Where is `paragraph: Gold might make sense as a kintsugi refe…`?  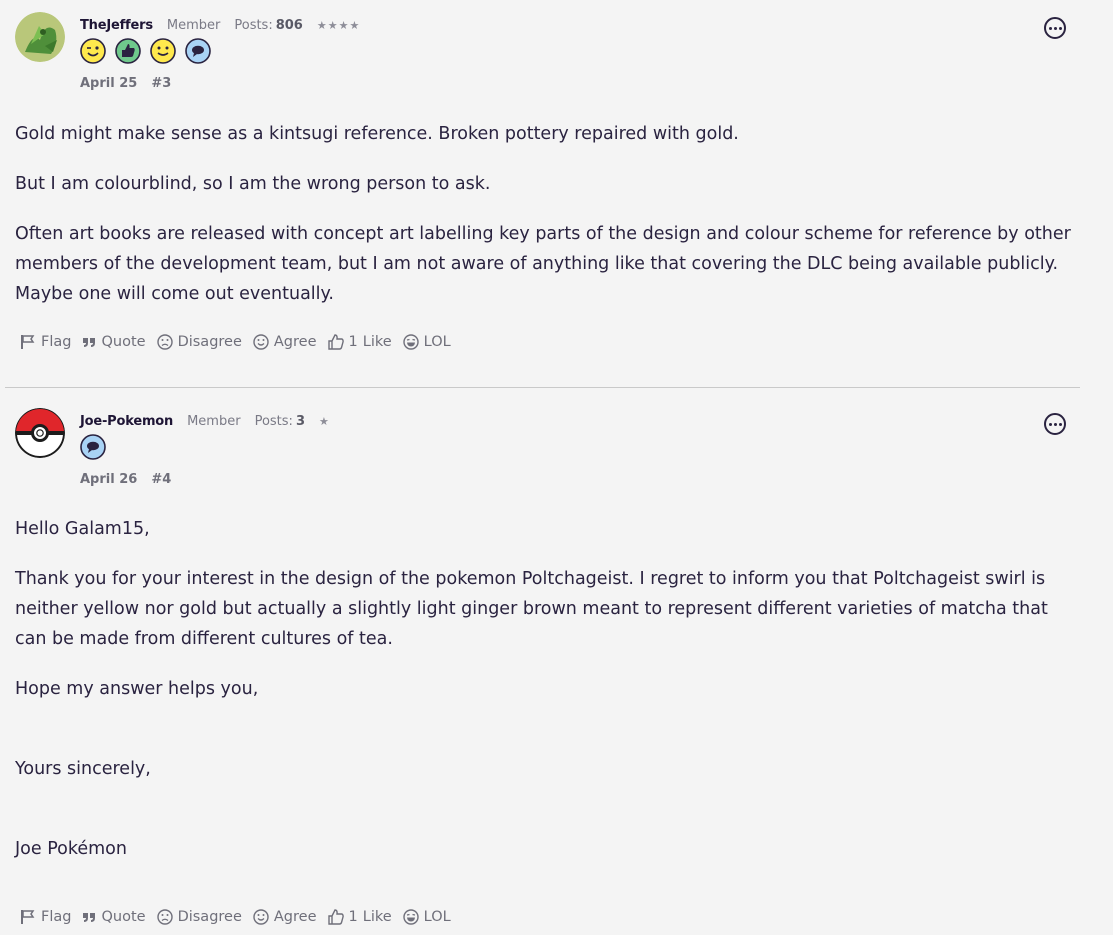 paragraph: Gold might make sense as a kintsugi refe… is located at coordinates (377, 134).